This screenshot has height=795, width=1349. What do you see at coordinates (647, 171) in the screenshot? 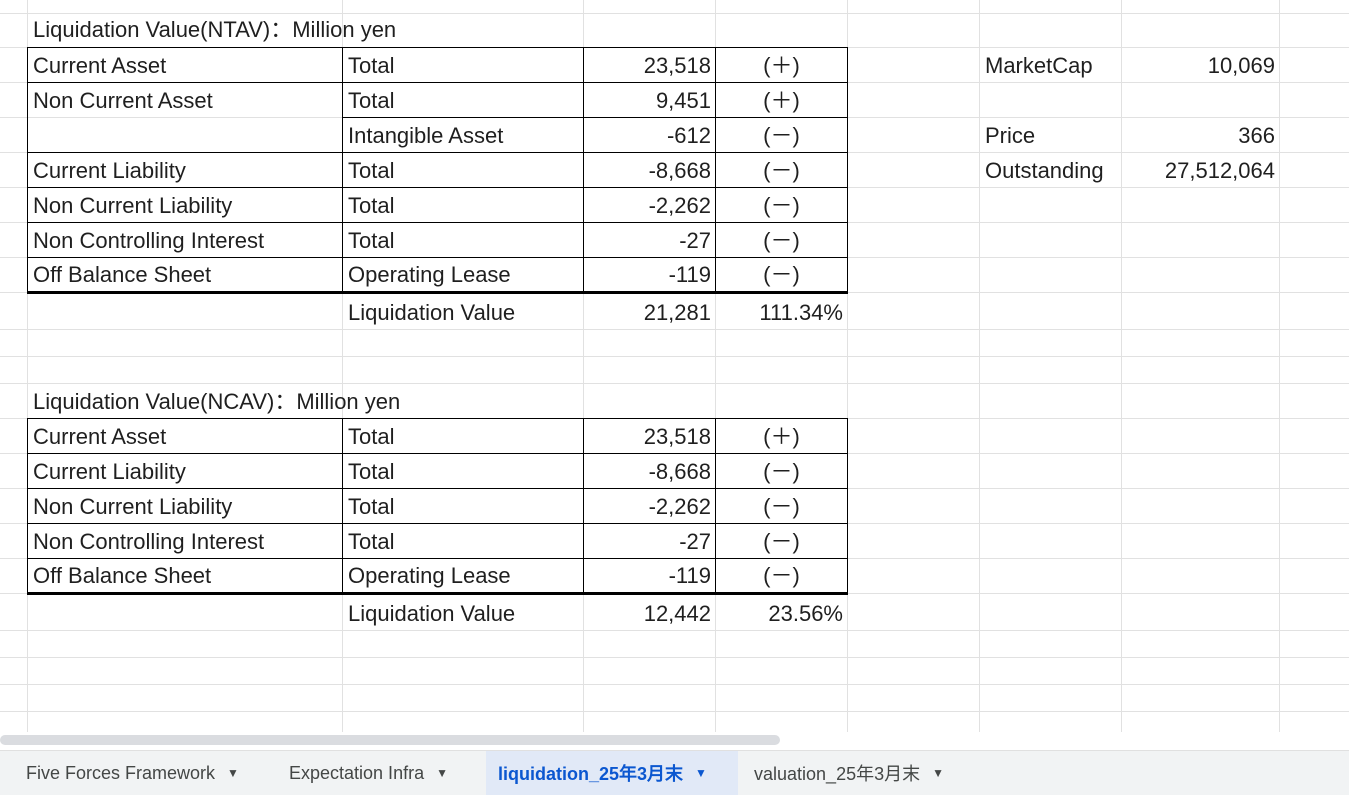
I see `ntav-value-current-liability: -8,668` at bounding box center [647, 171].